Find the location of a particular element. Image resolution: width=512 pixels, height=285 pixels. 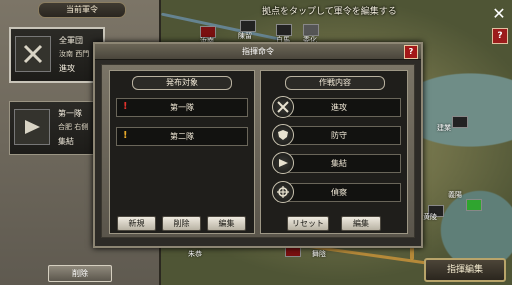

operation-row-gather: 集結 is located at coordinates (336, 163).